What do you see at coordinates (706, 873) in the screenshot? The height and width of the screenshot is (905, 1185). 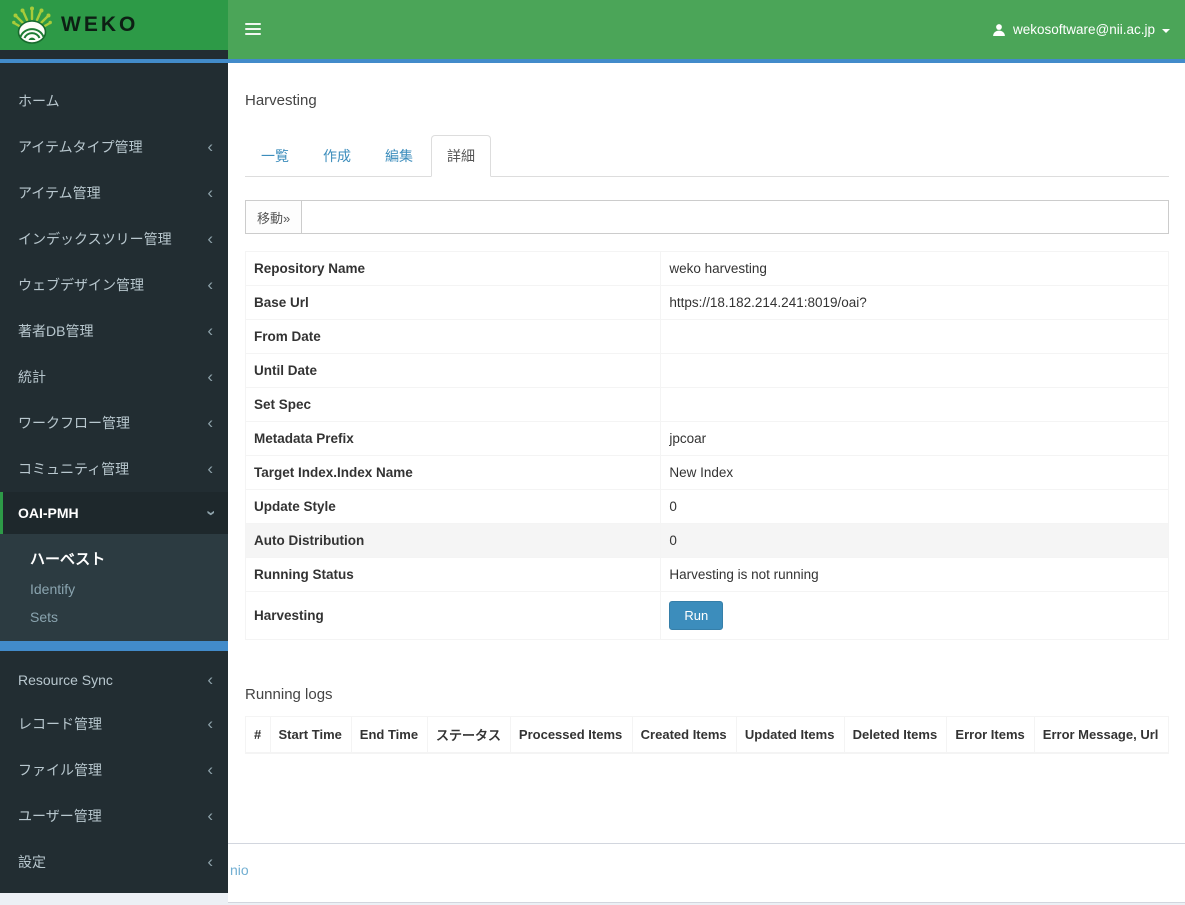 I see `main-footer: nio` at bounding box center [706, 873].